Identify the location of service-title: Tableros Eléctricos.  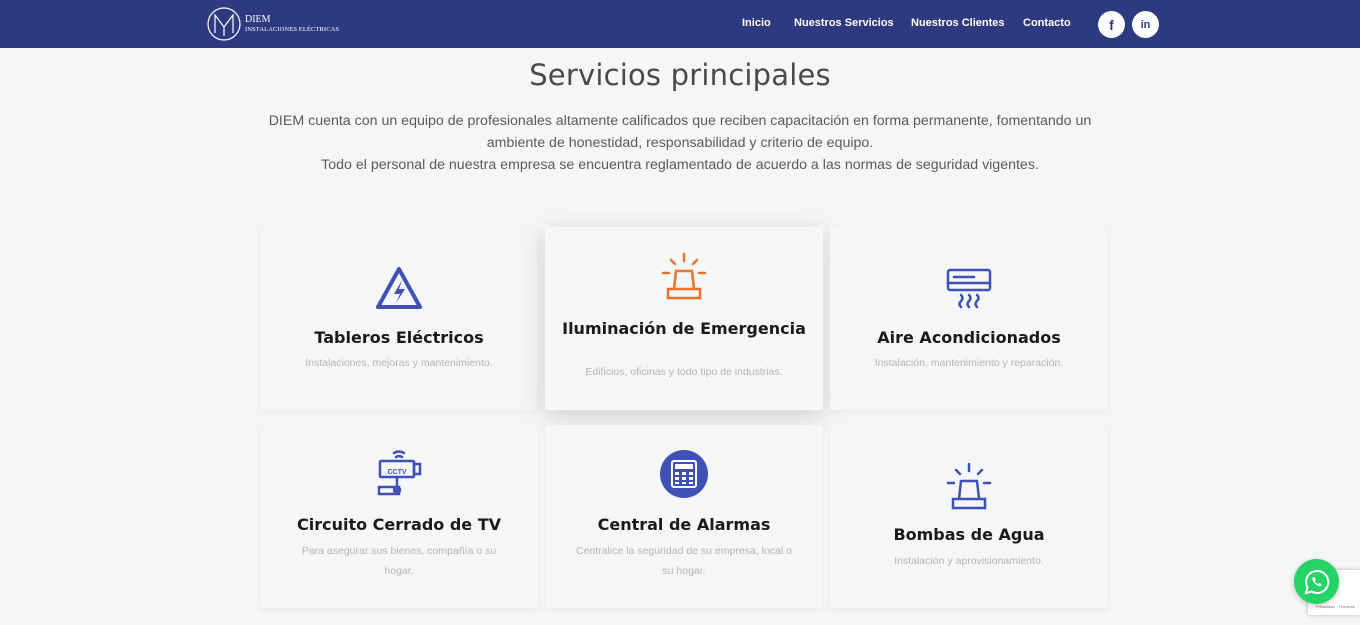
(399, 337).